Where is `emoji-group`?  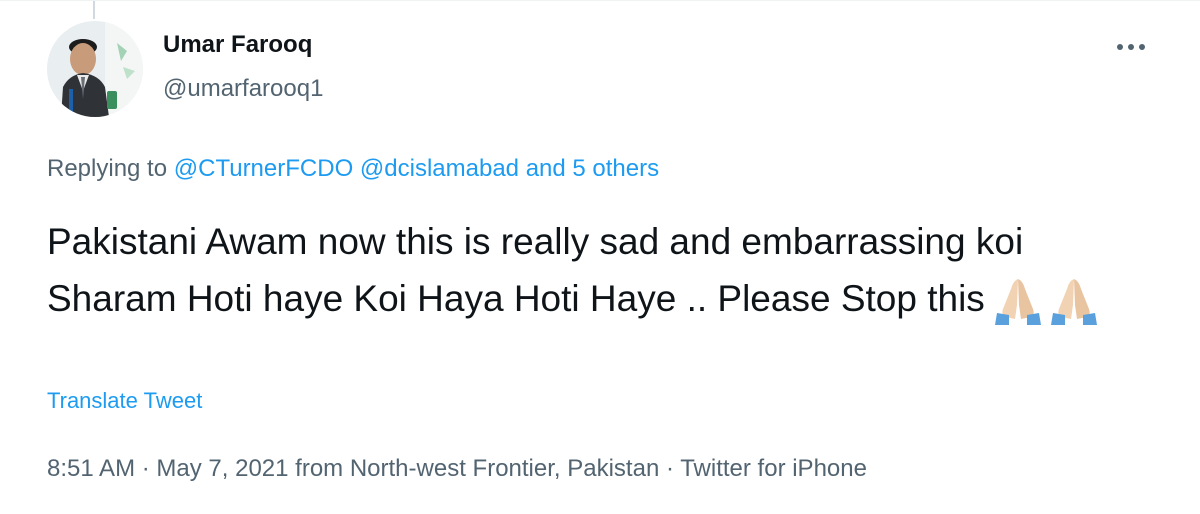 emoji-group is located at coordinates (1047, 308).